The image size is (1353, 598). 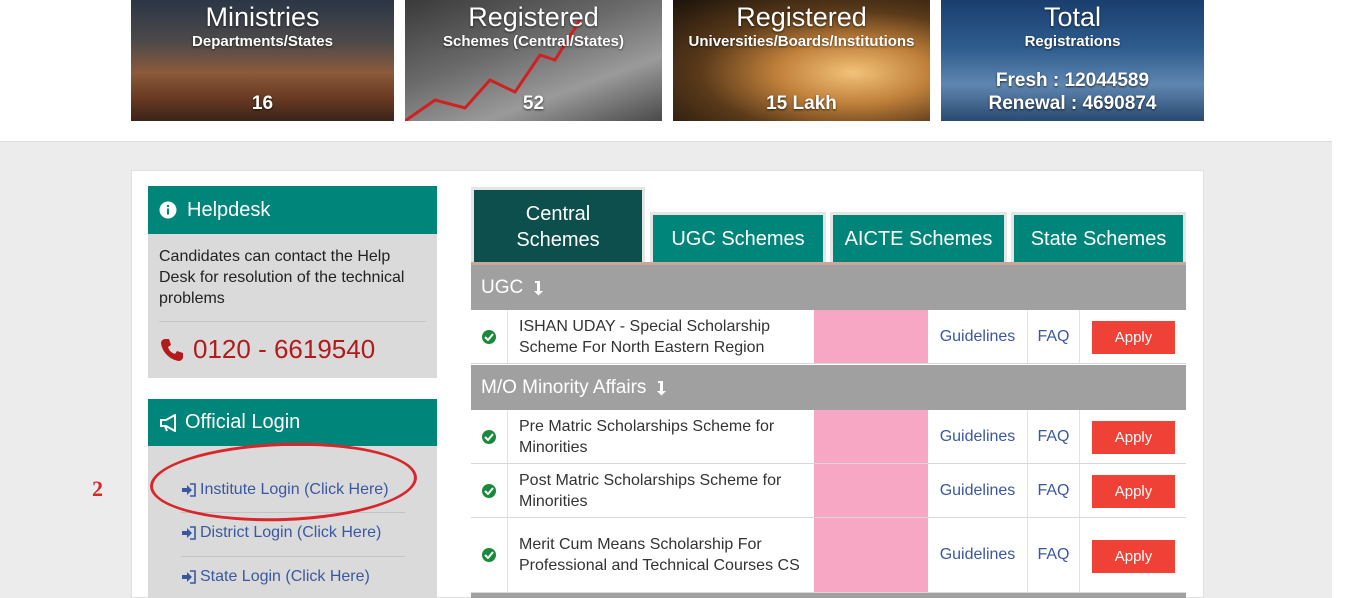 I want to click on stat-subtitle: Departments/States, so click(x=262, y=41).